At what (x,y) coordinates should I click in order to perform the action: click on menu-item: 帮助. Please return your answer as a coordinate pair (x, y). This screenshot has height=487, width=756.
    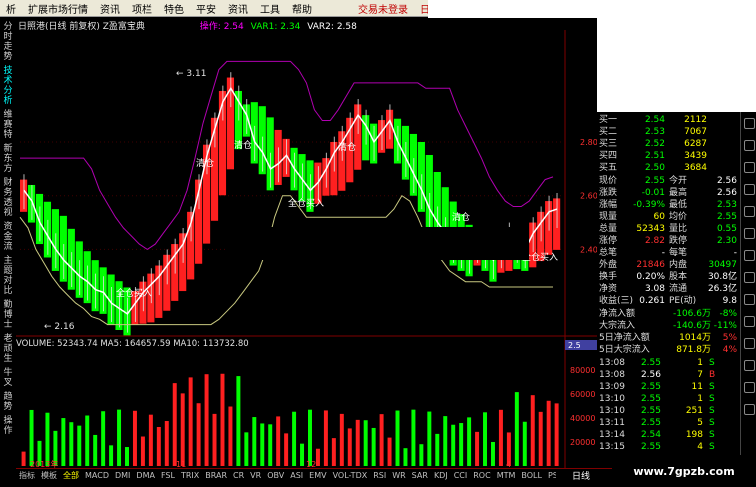
    Looking at the image, I should click on (302, 8).